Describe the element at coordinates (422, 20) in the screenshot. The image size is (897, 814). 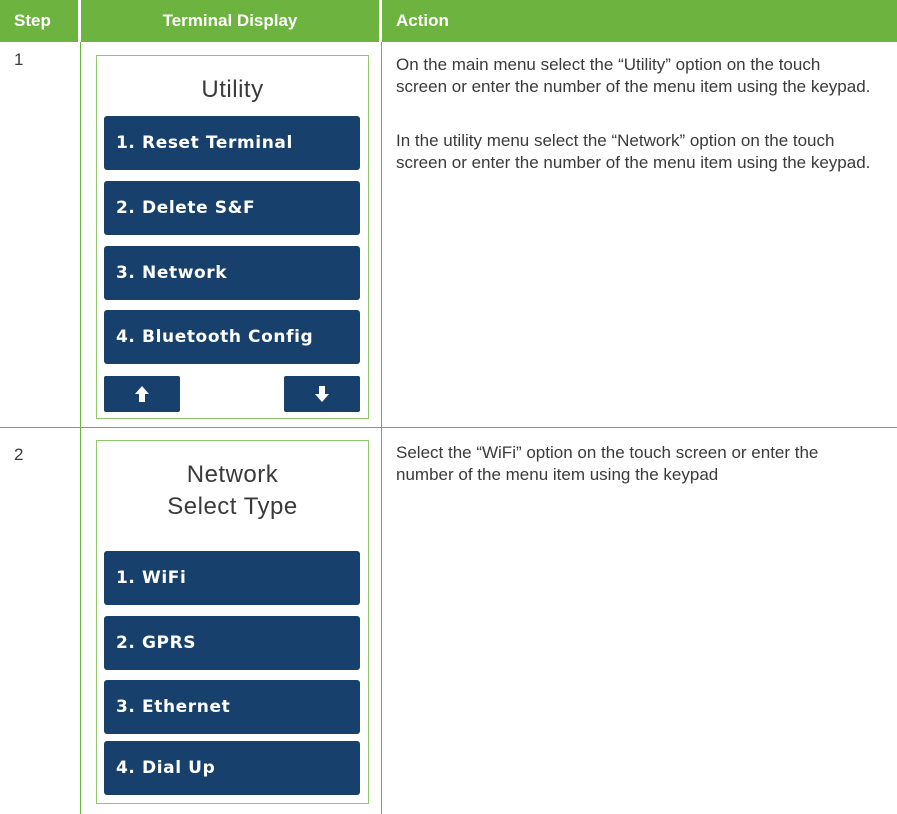
I see `header-action-label: Action` at that location.